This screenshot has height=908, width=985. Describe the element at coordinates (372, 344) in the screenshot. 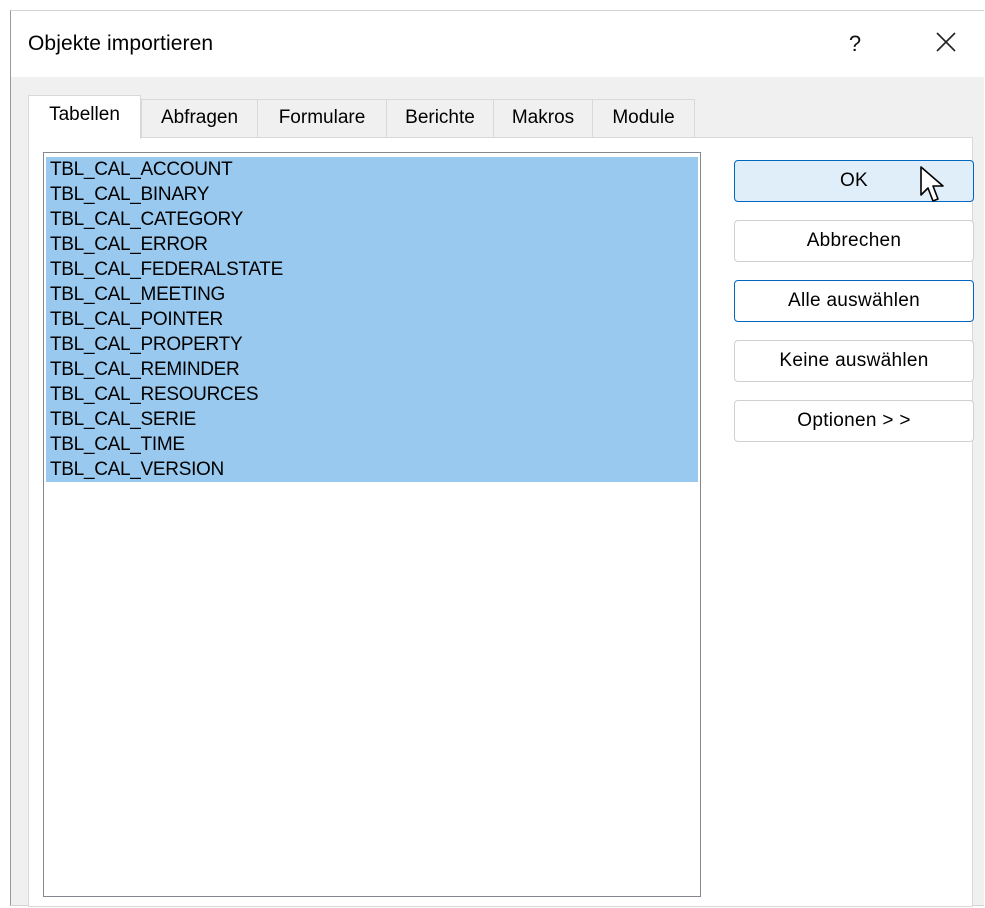

I see `list-item: TBL_CAL_PROPERTY` at that location.